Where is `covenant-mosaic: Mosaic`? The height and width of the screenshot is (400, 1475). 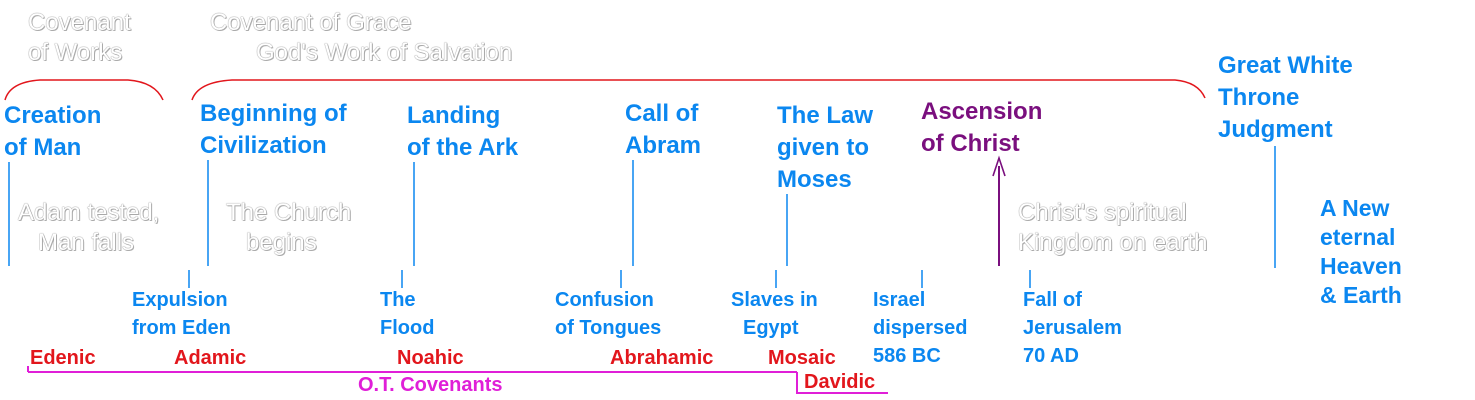
covenant-mosaic: Mosaic is located at coordinates (802, 358).